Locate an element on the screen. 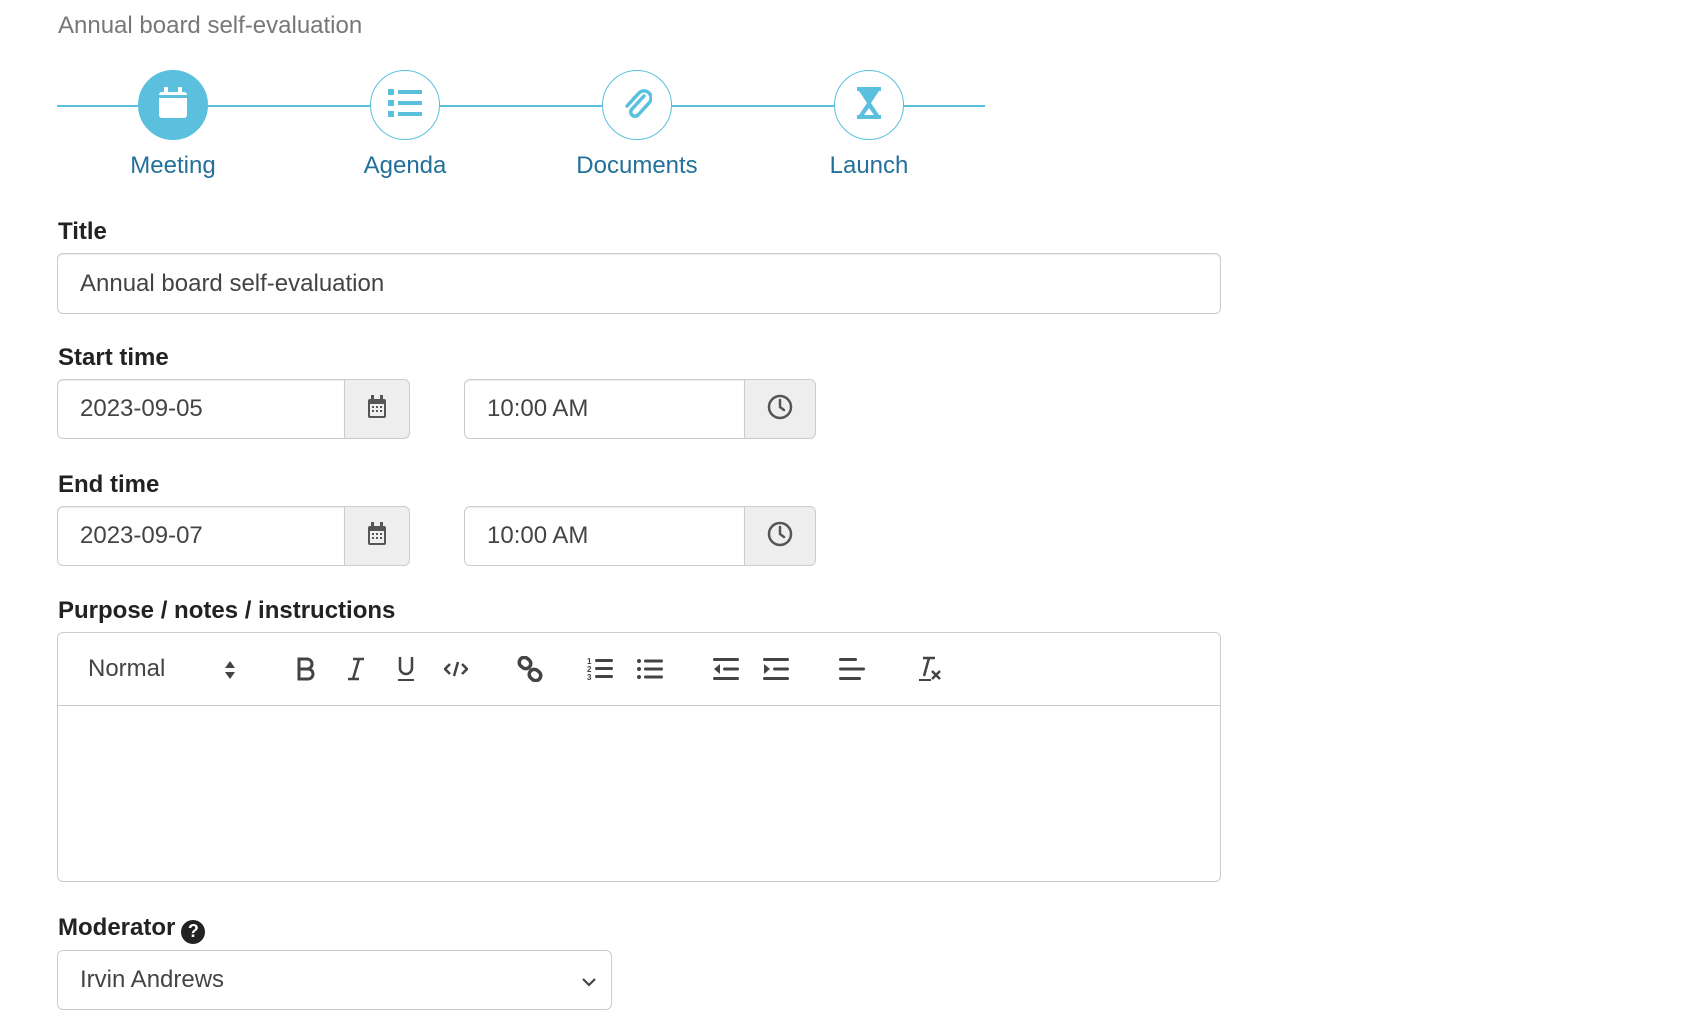 The width and height of the screenshot is (1708, 1033). end-date-picker-button is located at coordinates (377, 536).